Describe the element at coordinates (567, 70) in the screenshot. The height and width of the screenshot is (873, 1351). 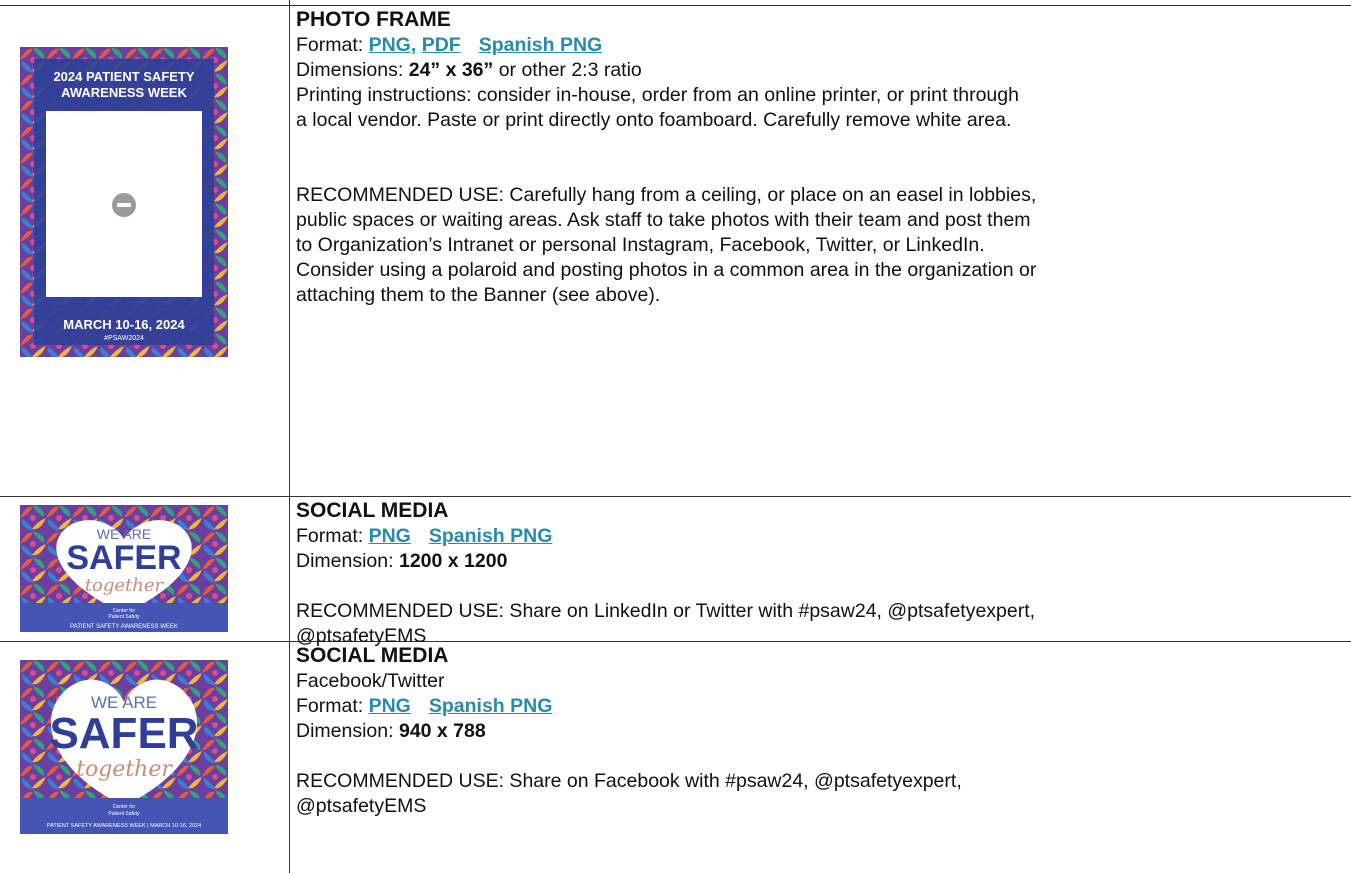
I see `dimensions-suffix: or other 2:3 ratio` at that location.